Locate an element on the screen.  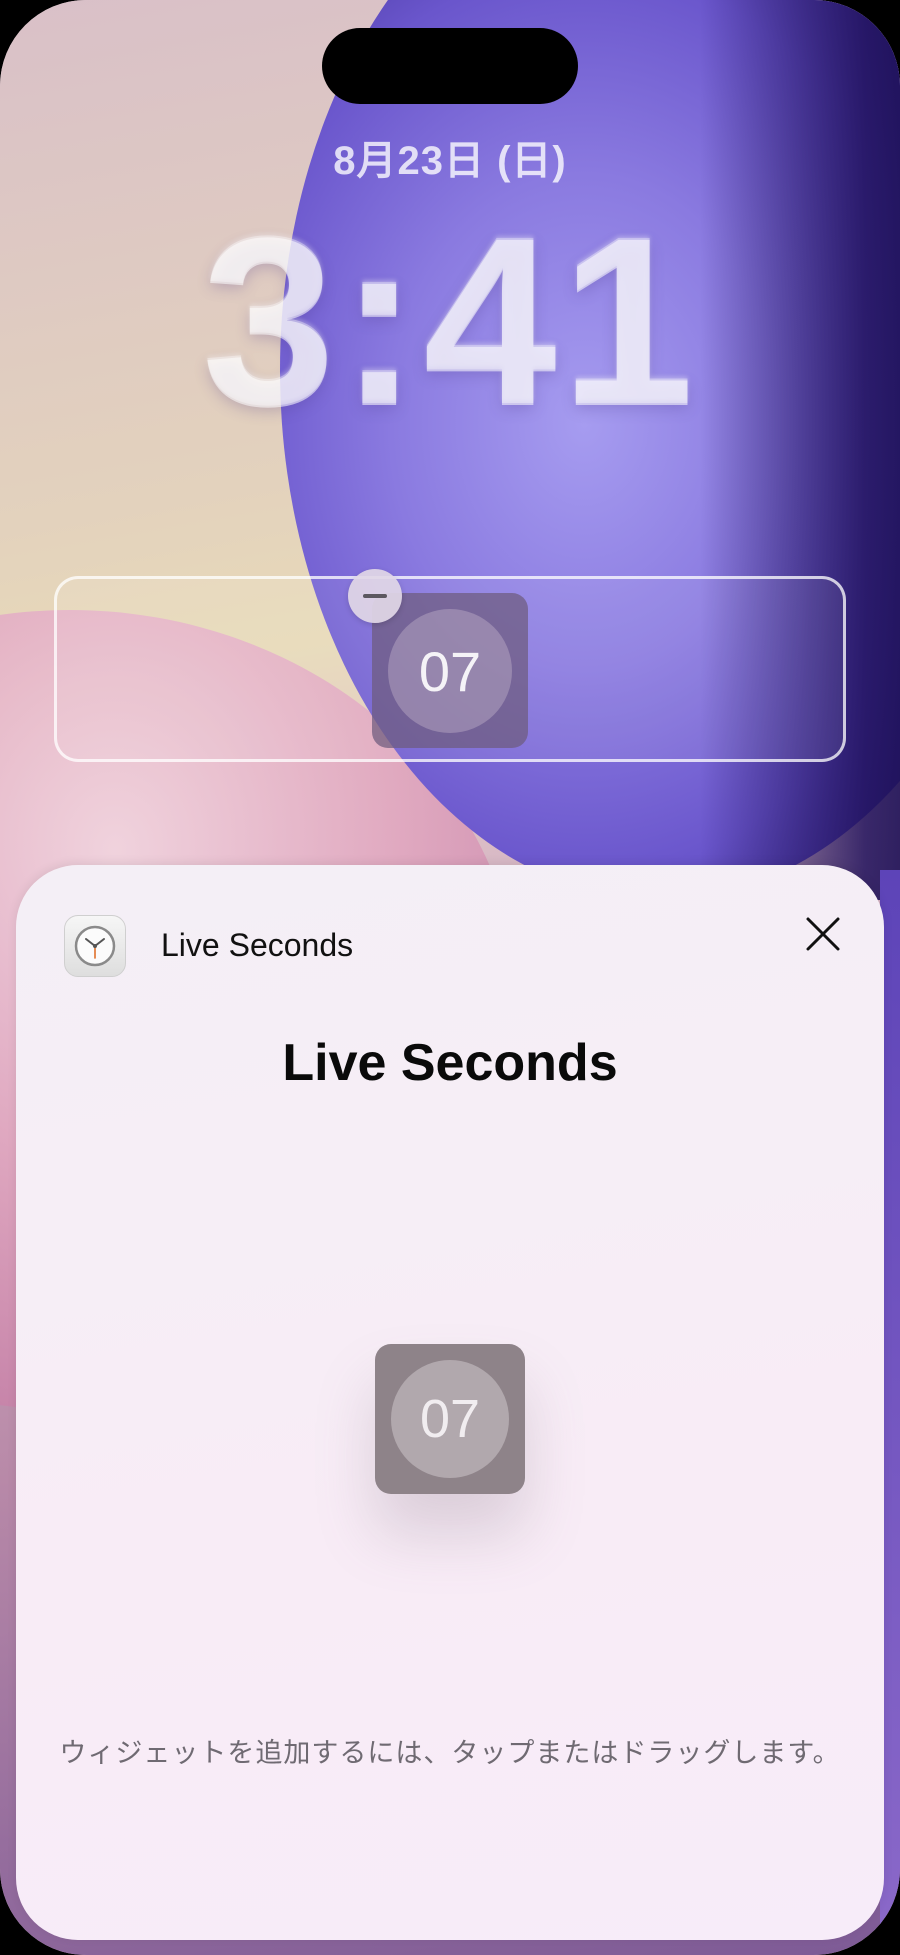
lock-time: 3:41 is located at coordinates (450, 320).